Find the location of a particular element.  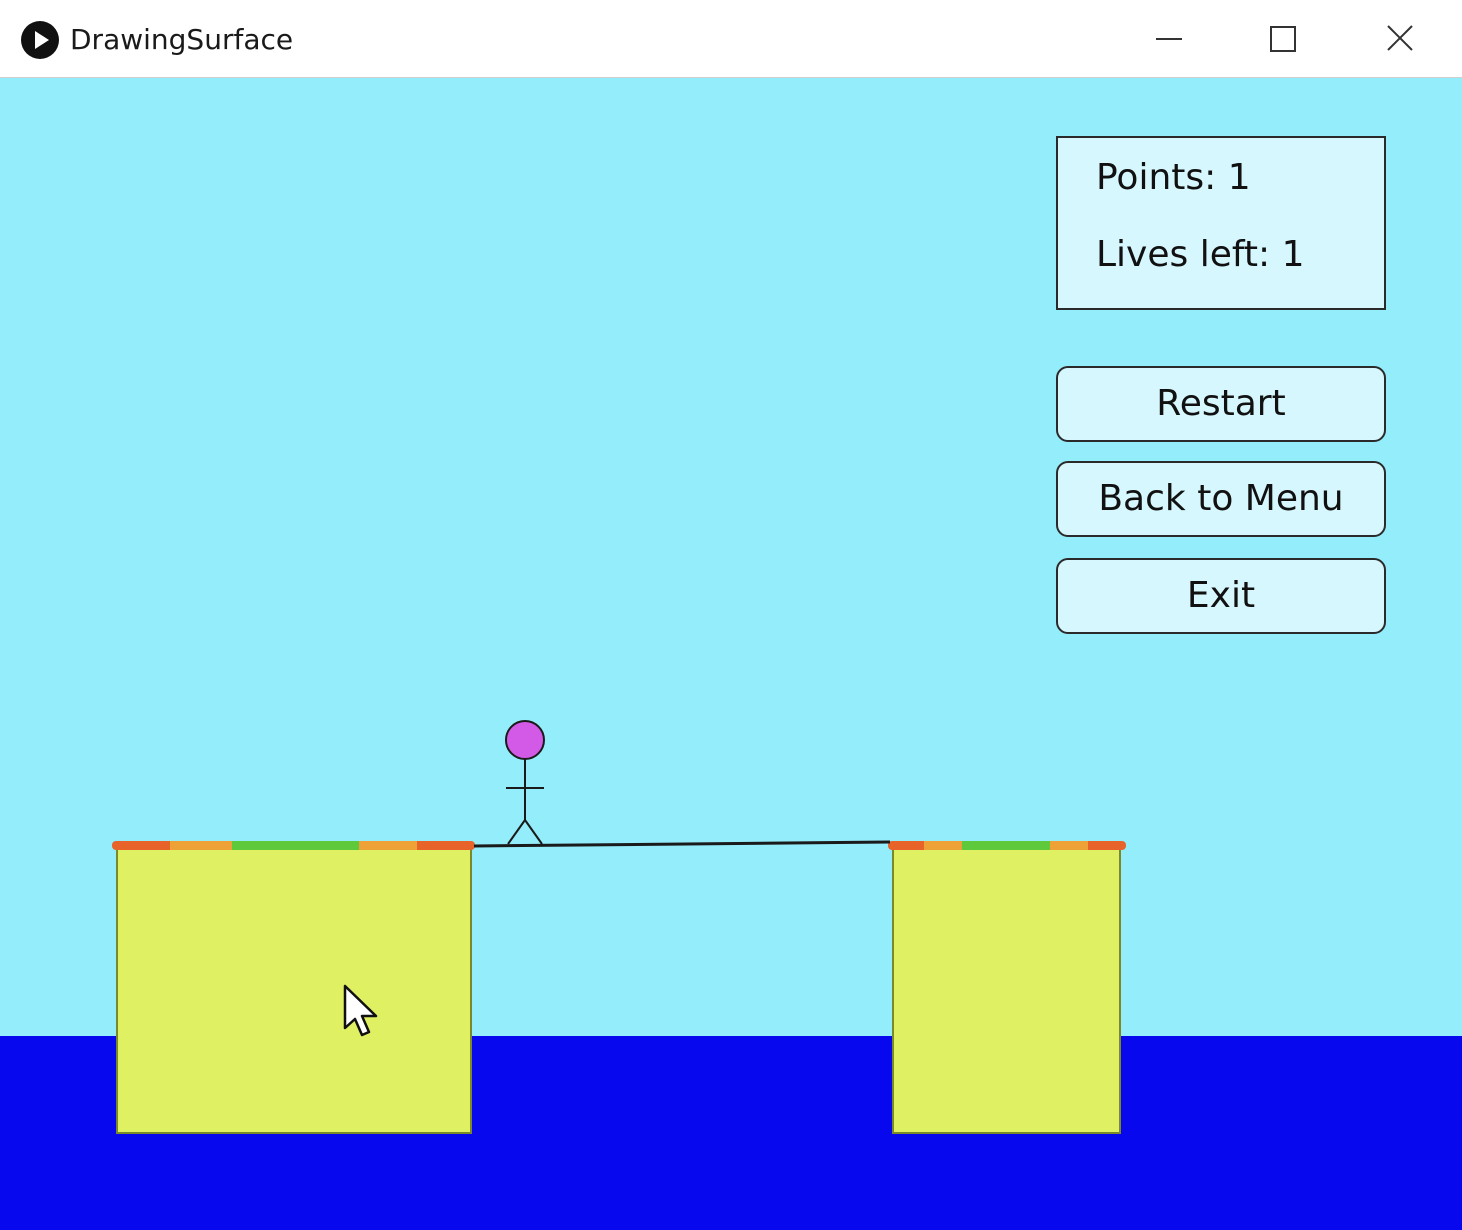

minimize-icon is located at coordinates (1169, 39).